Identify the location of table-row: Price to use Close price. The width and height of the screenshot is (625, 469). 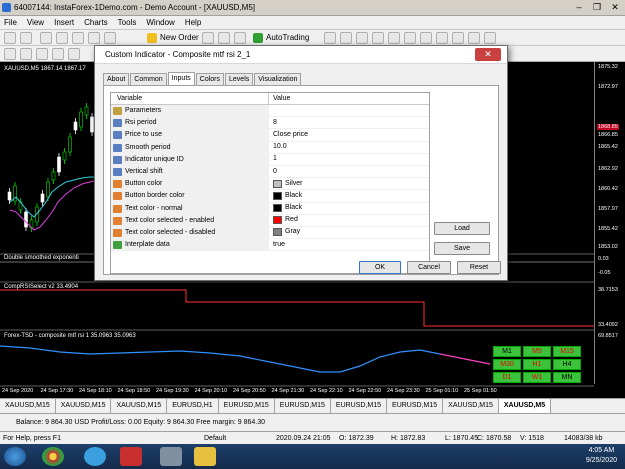
(270, 135).